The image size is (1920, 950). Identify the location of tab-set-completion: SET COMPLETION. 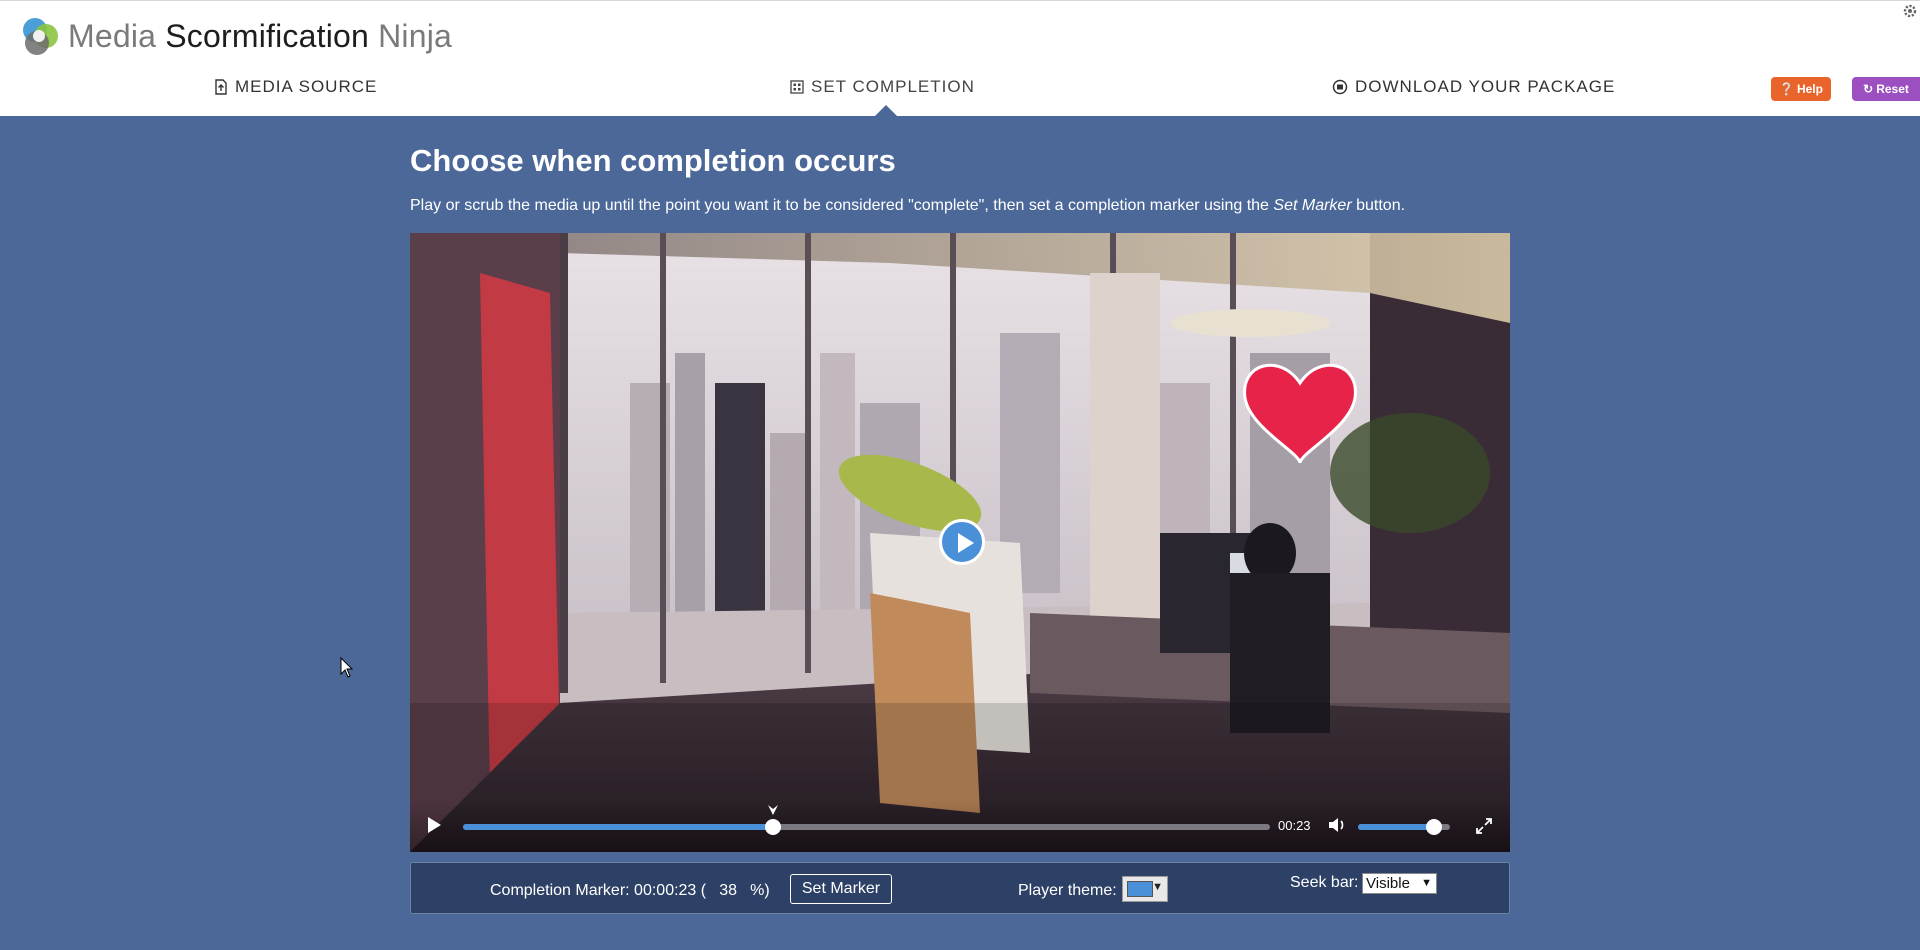
(882, 87).